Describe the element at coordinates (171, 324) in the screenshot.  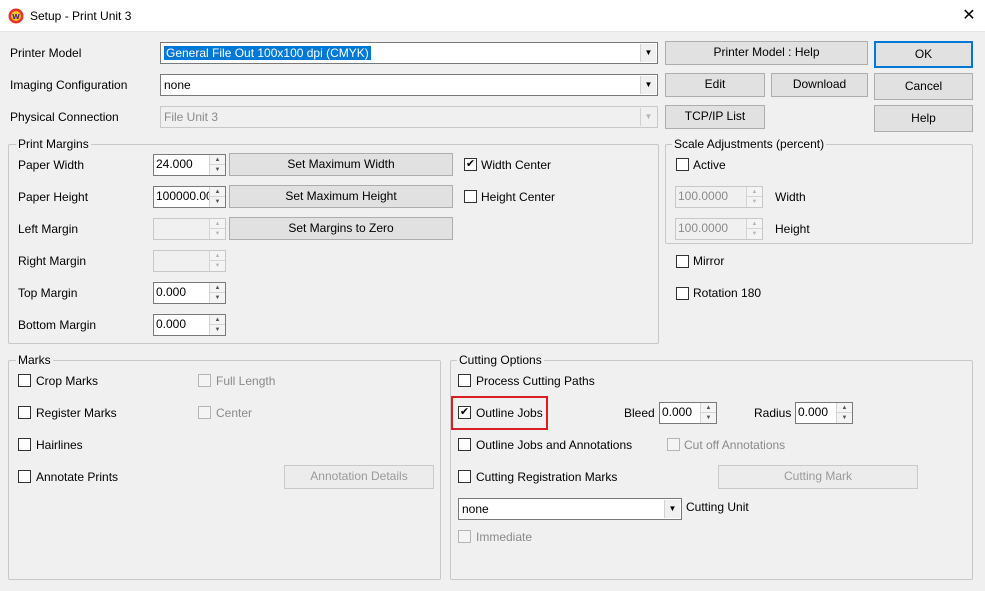
I see `bottom-margin-value: 0.000` at that location.